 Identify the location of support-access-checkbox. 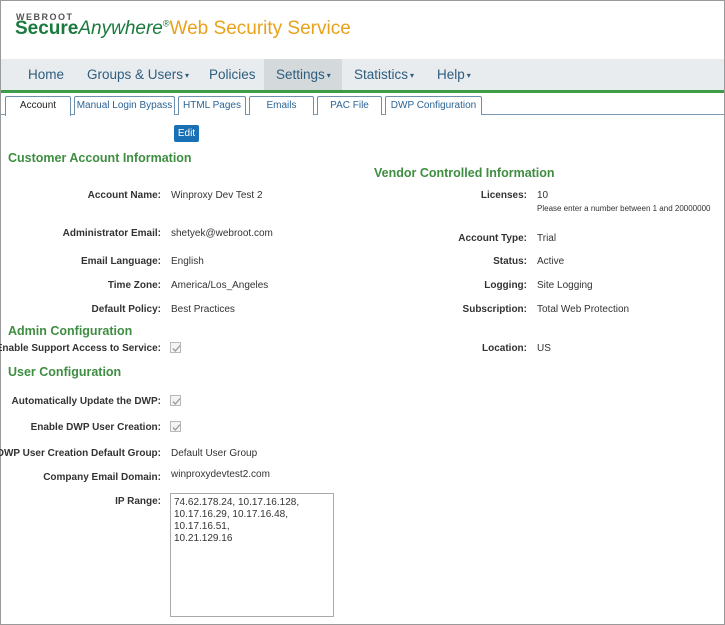
(175, 347).